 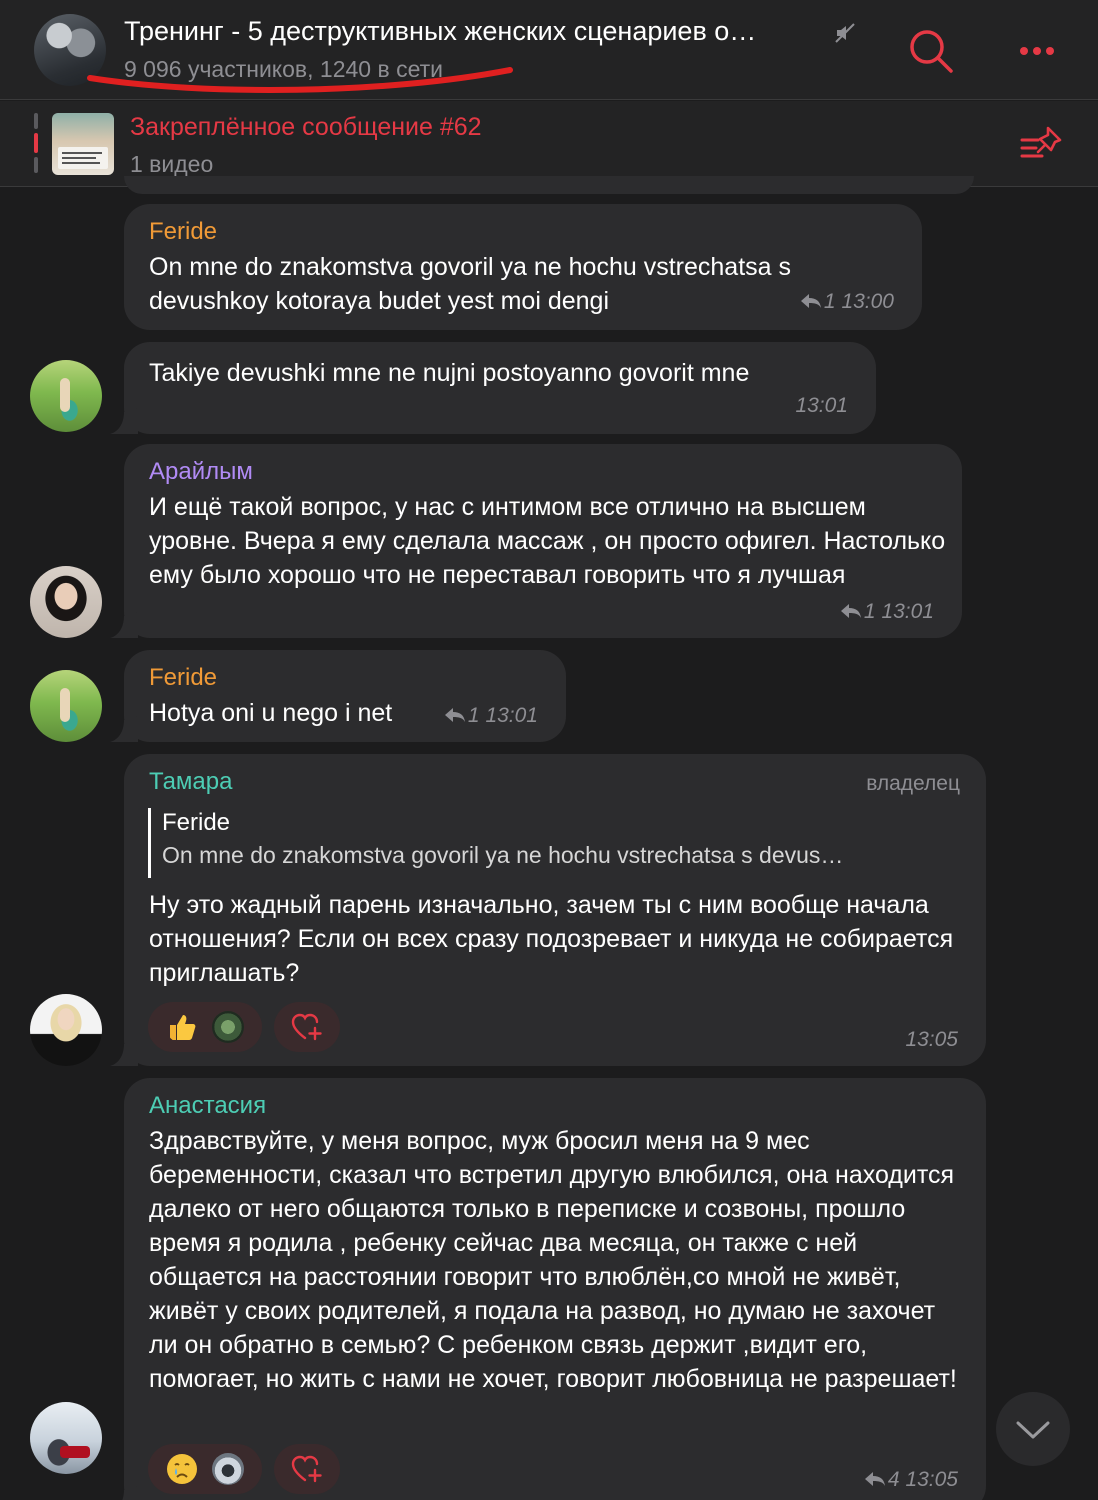 What do you see at coordinates (1042, 144) in the screenshot?
I see `pinned-list-icon` at bounding box center [1042, 144].